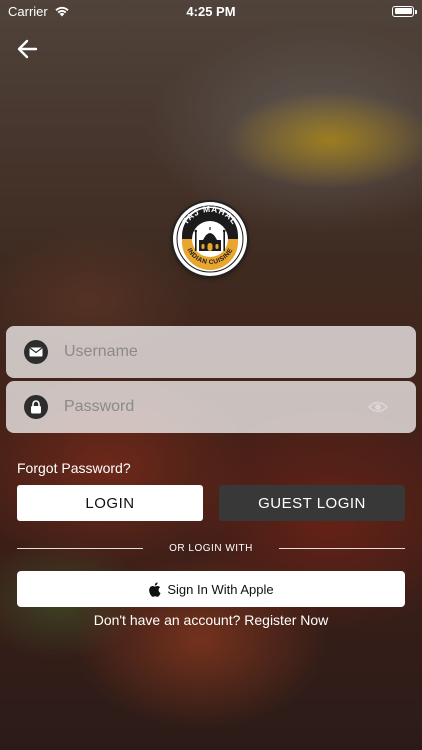 The image size is (422, 750). What do you see at coordinates (404, 11) in the screenshot?
I see `battery-icon` at bounding box center [404, 11].